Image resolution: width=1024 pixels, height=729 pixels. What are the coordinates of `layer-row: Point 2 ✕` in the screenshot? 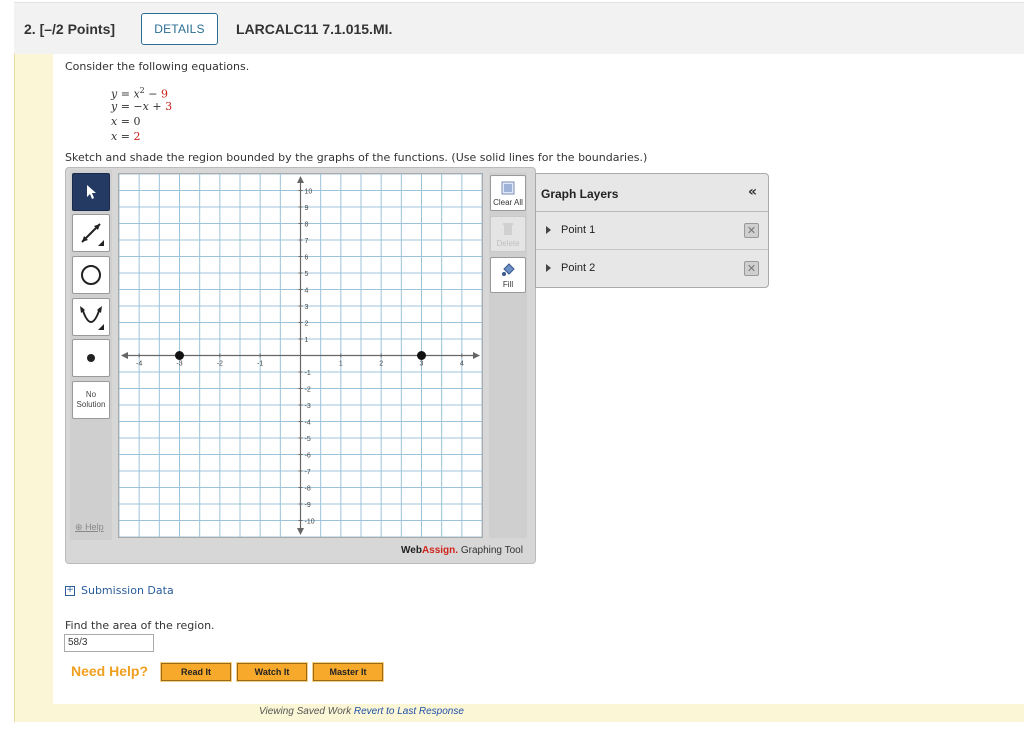 It's located at (652, 269).